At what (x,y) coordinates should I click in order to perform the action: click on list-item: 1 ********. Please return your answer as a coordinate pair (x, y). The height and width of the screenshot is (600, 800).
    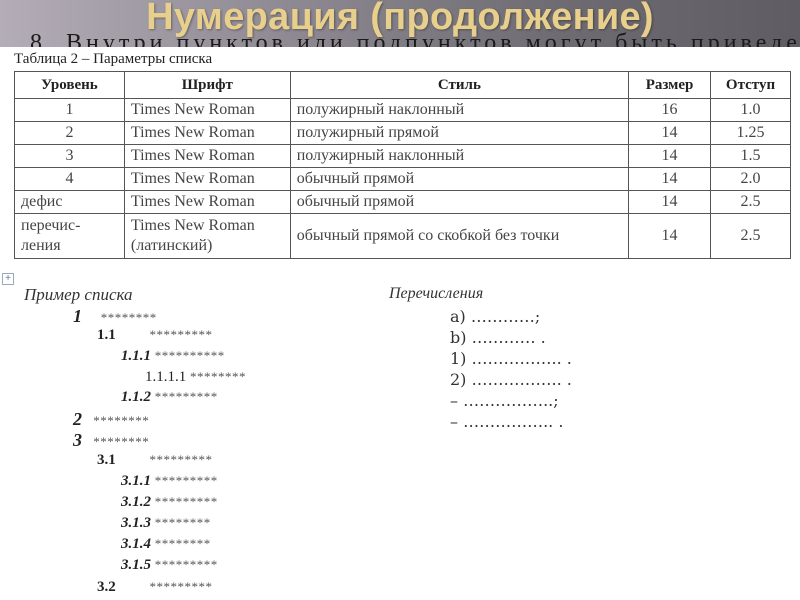
    Looking at the image, I should click on (115, 316).